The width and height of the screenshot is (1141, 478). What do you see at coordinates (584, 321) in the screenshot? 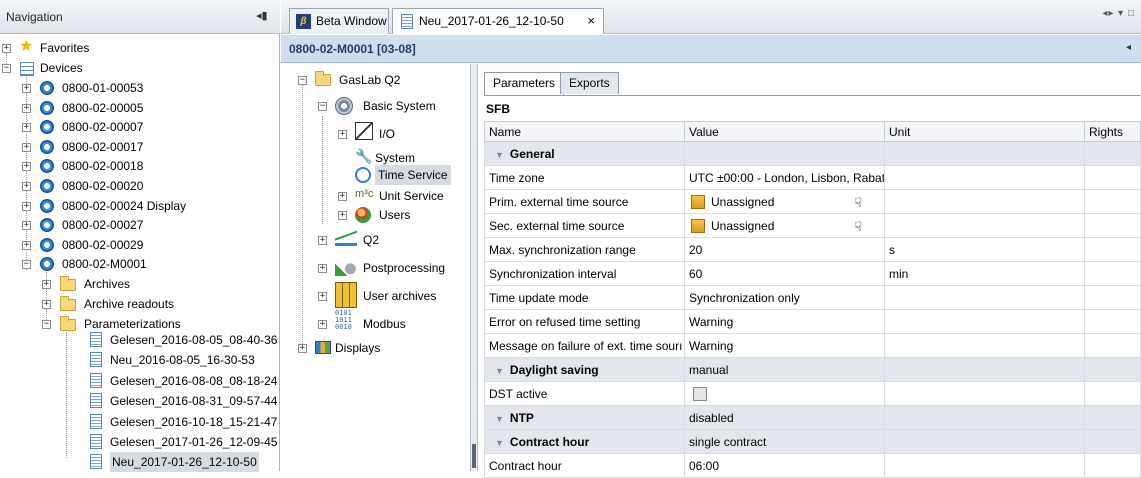
I see `cell-name: Error on refused time setting` at bounding box center [584, 321].